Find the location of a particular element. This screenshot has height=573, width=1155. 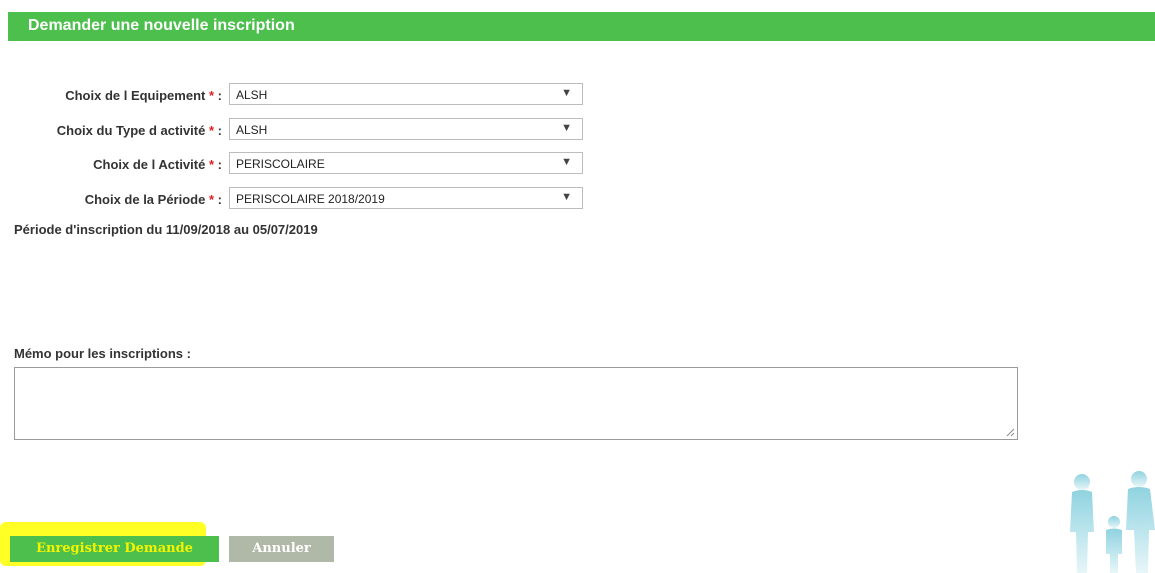

resize-grip-icon is located at coordinates (1010, 432).